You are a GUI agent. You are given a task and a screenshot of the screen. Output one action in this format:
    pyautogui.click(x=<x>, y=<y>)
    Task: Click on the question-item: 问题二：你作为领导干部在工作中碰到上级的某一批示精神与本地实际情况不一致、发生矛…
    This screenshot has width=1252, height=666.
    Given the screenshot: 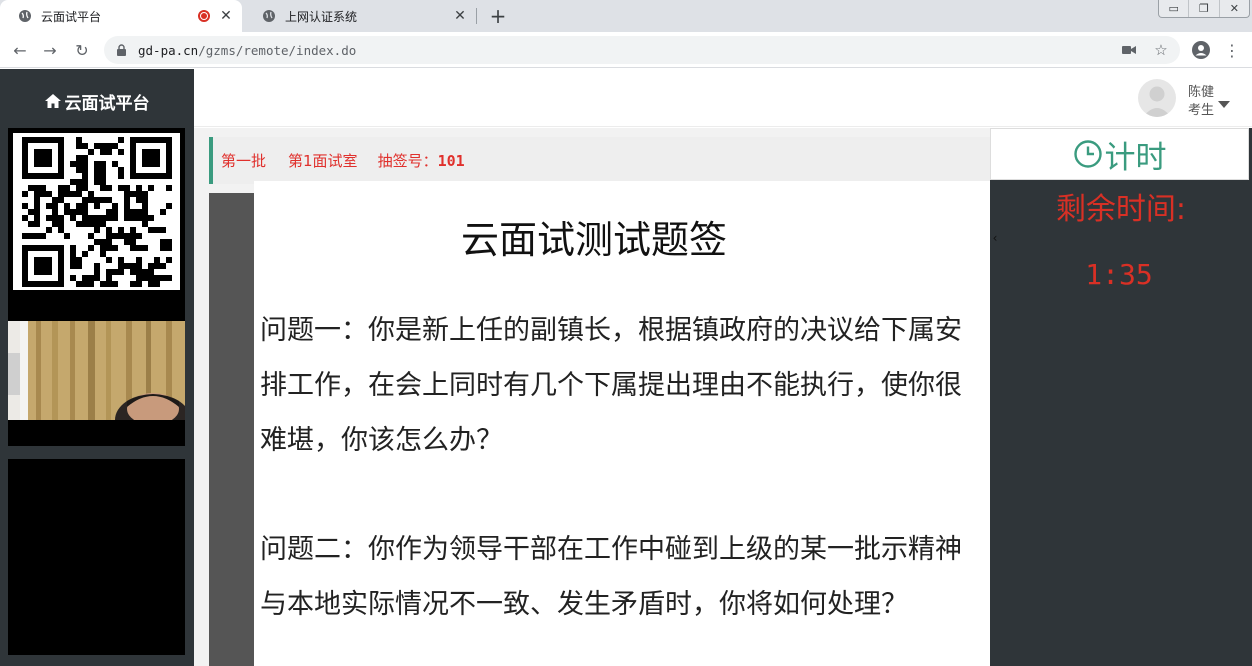 What is the action you would take?
    pyautogui.click(x=611, y=577)
    